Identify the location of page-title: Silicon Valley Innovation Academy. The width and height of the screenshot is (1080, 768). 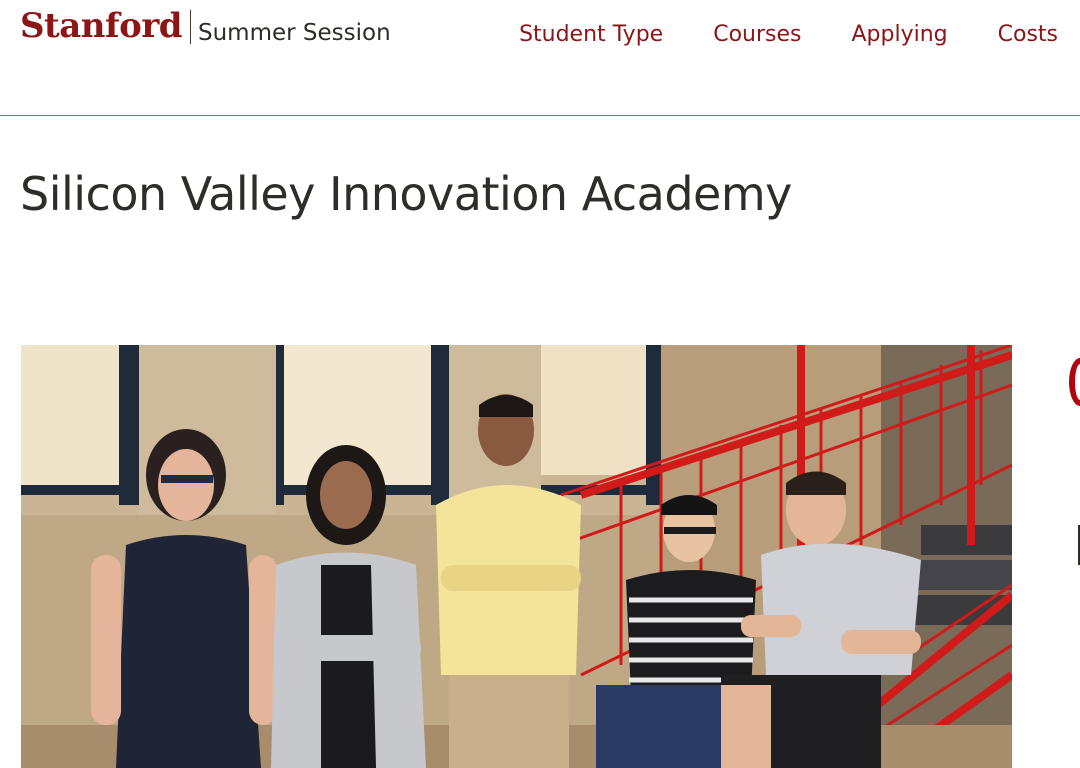
(406, 194).